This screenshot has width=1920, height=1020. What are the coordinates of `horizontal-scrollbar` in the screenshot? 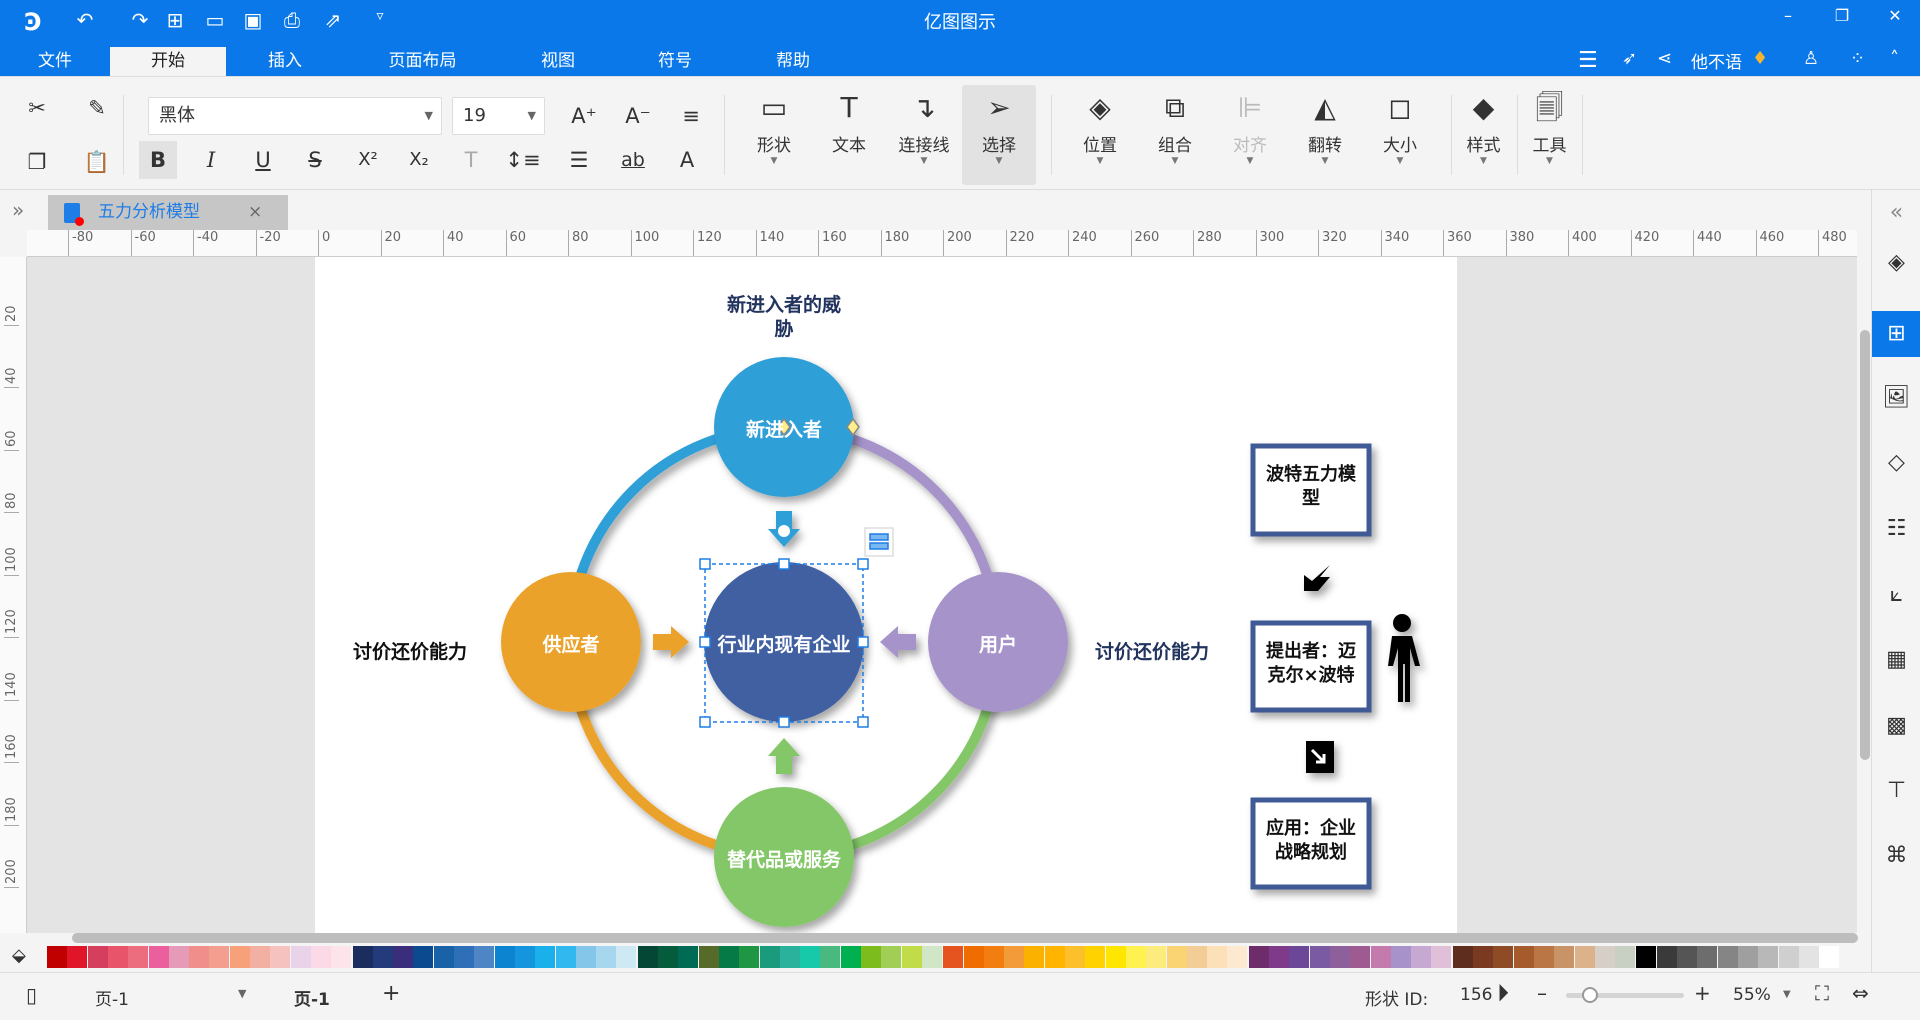 It's located at (965, 938).